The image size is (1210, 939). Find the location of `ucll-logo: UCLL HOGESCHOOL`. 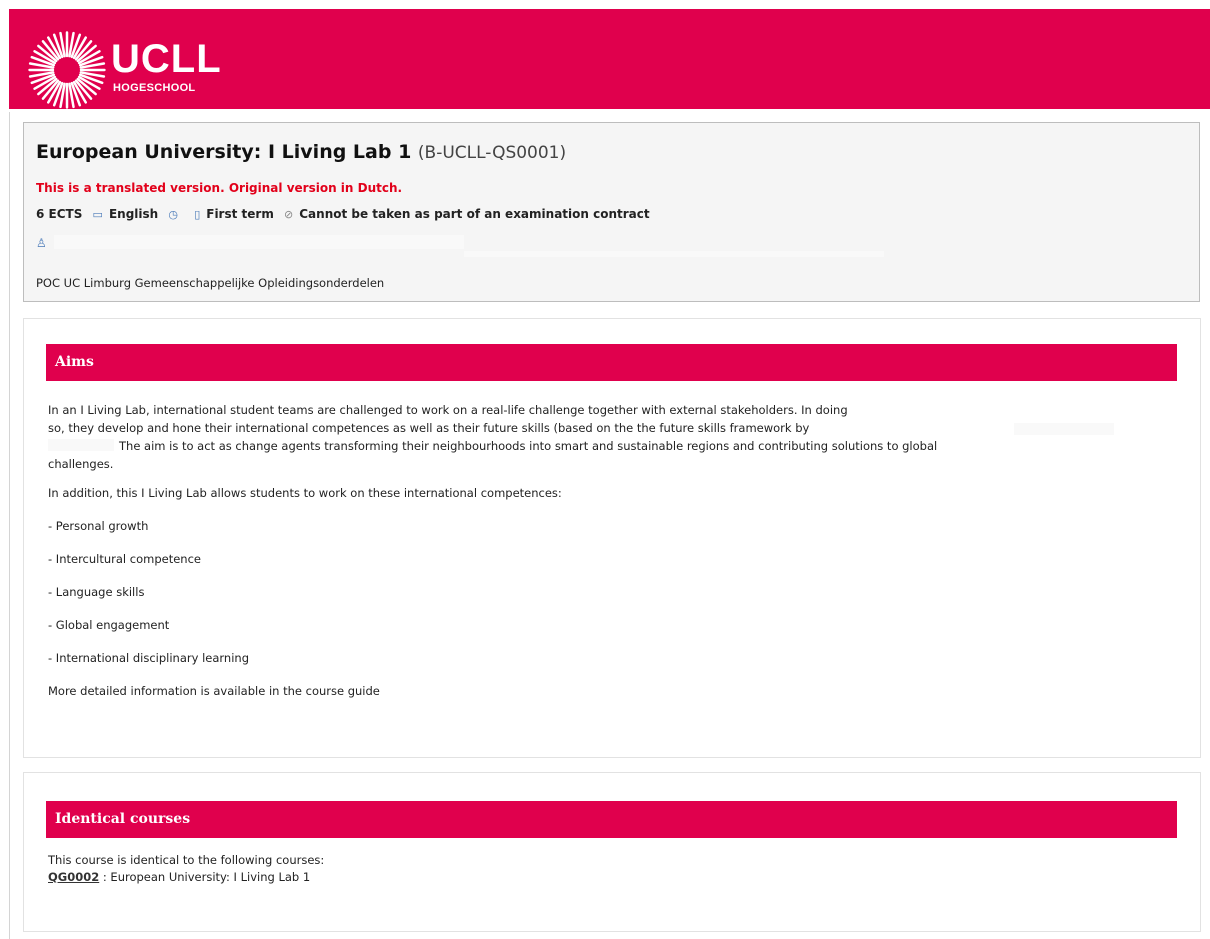

ucll-logo: UCLL HOGESCHOOL is located at coordinates (133, 71).